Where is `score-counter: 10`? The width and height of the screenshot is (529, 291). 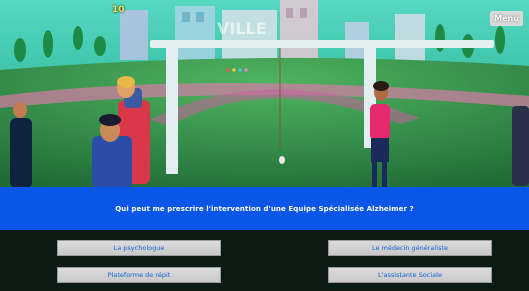
score-counter: 10 is located at coordinates (118, 10).